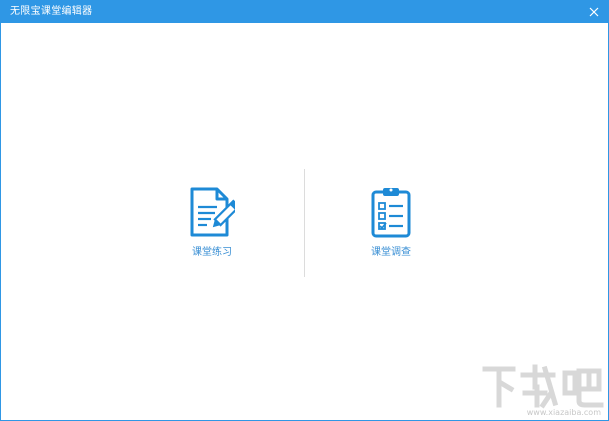  I want to click on card-divider, so click(304, 223).